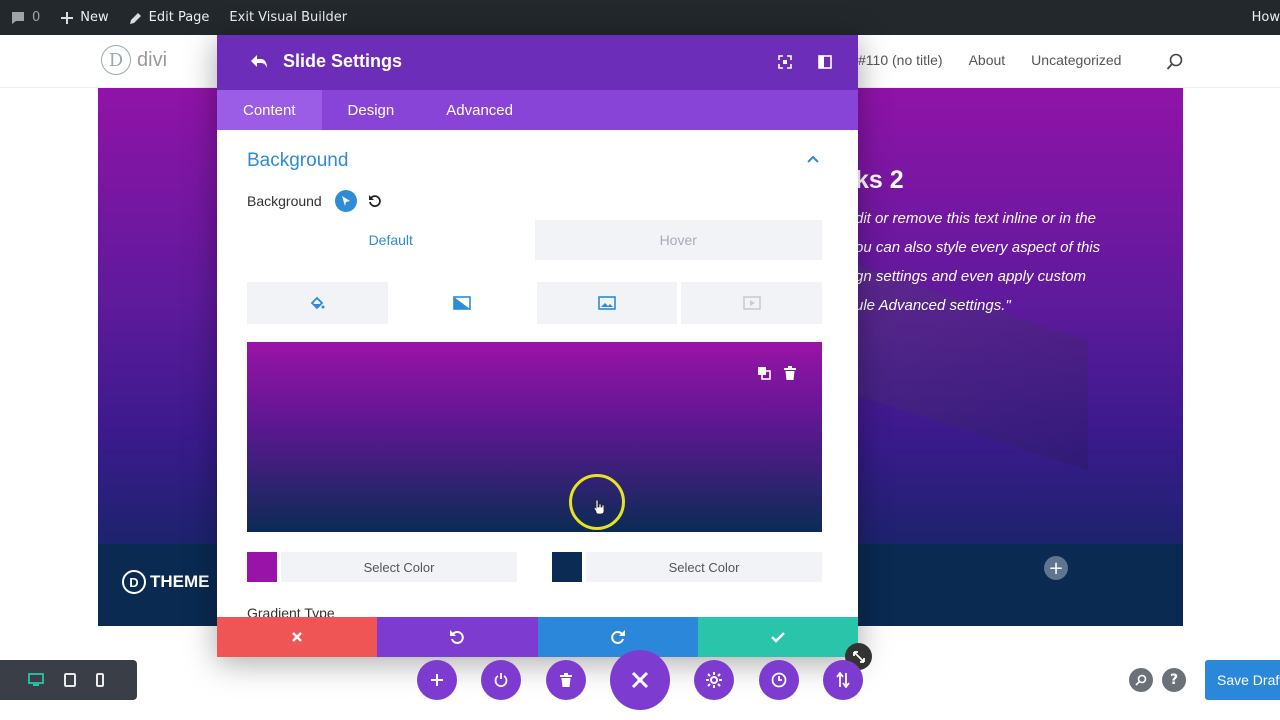 The width and height of the screenshot is (1280, 720). I want to click on background-section-title: Background, so click(297, 161).